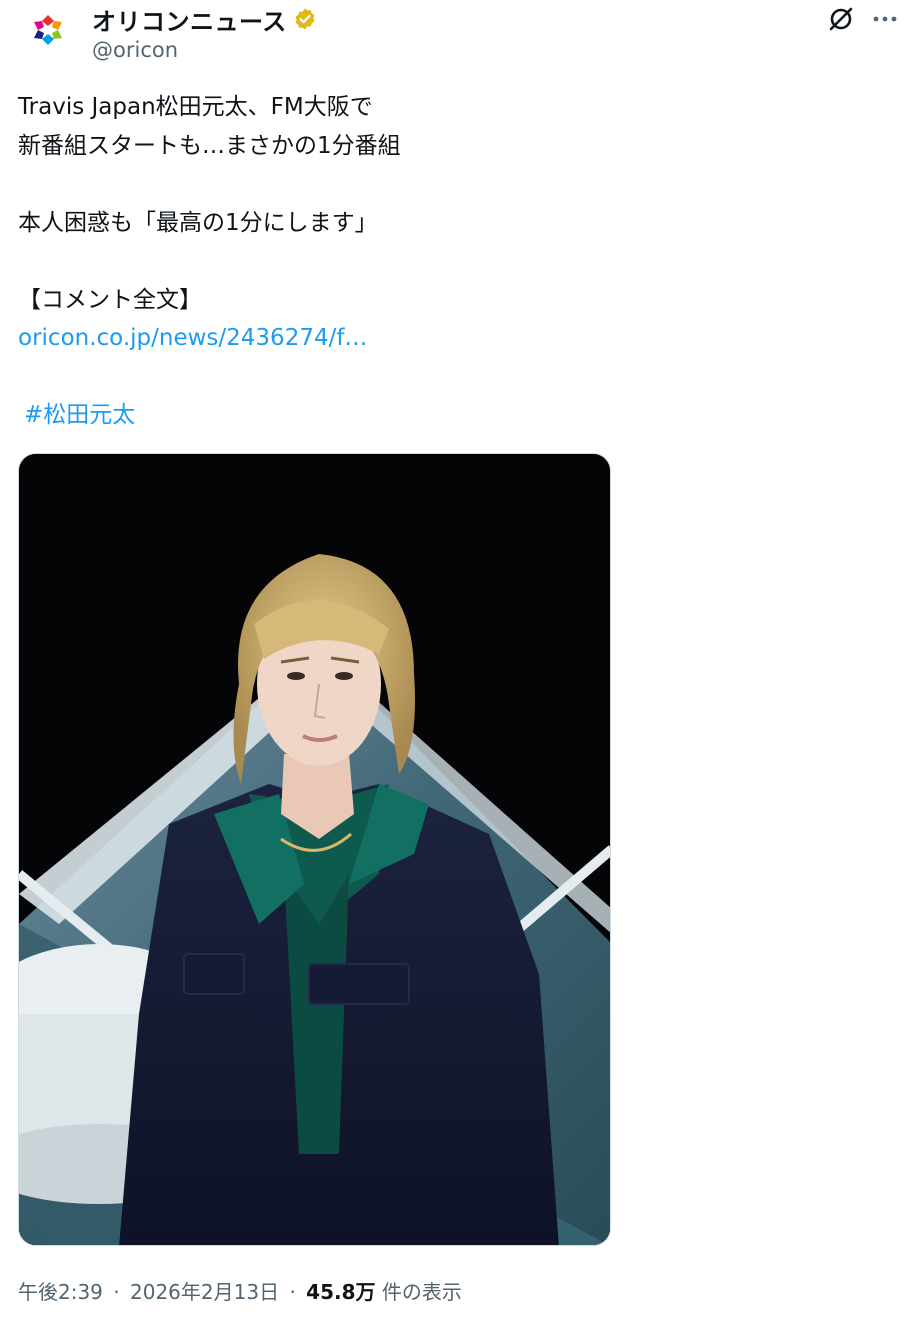  Describe the element at coordinates (209, 145) in the screenshot. I see `tweet-text-line: 新番組スタートも…まさかの1分番組` at that location.